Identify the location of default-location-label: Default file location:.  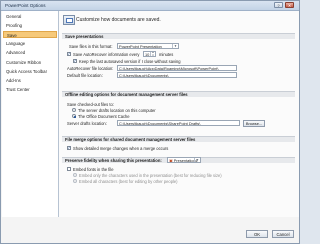
(85, 75).